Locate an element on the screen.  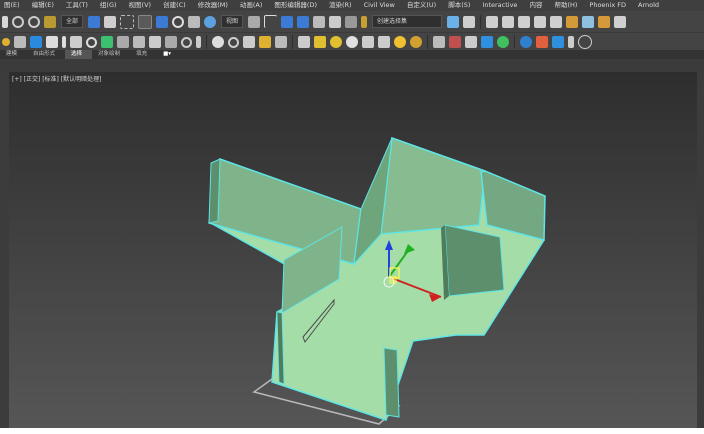
menu-item-create: 创建(C) is located at coordinates (176, 5).